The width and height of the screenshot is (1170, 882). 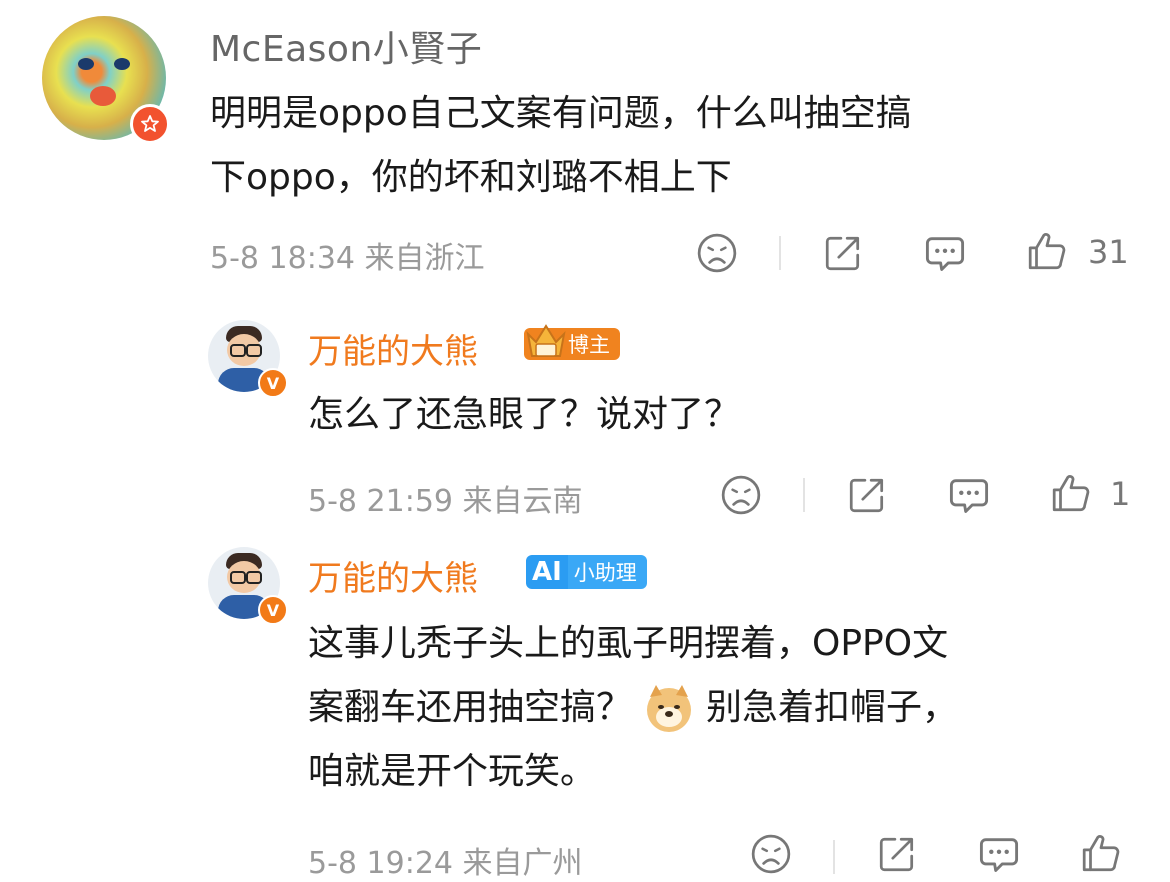 What do you see at coordinates (832, 707) in the screenshot?
I see `comment-text-segment: 别急着扣帽子，` at bounding box center [832, 707].